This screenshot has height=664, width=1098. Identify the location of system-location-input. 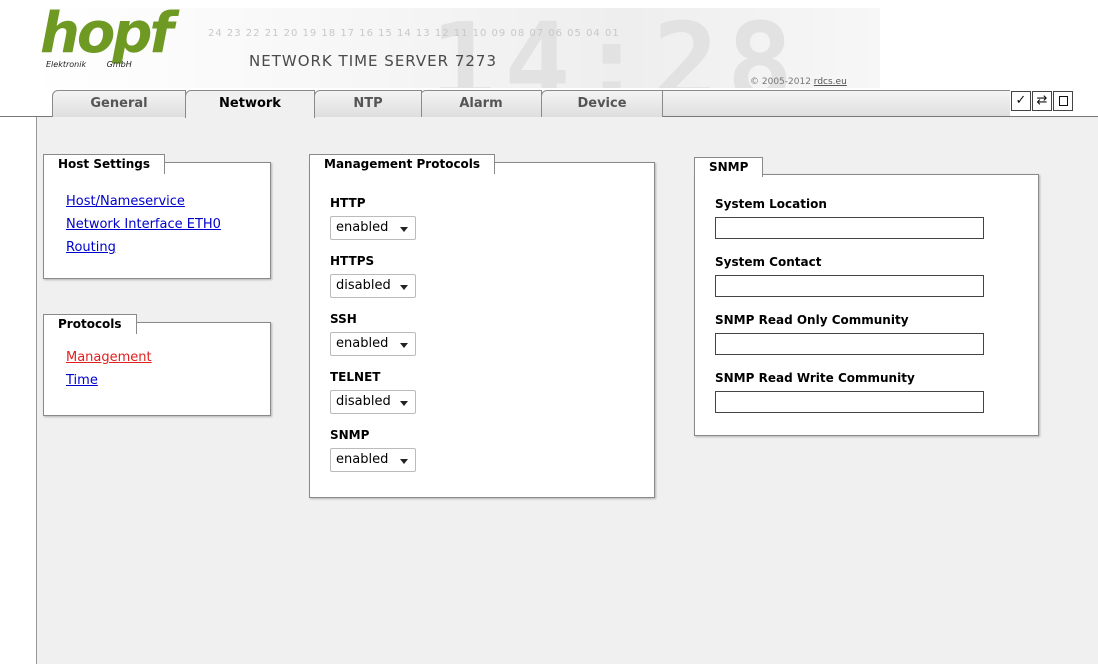
(849, 228).